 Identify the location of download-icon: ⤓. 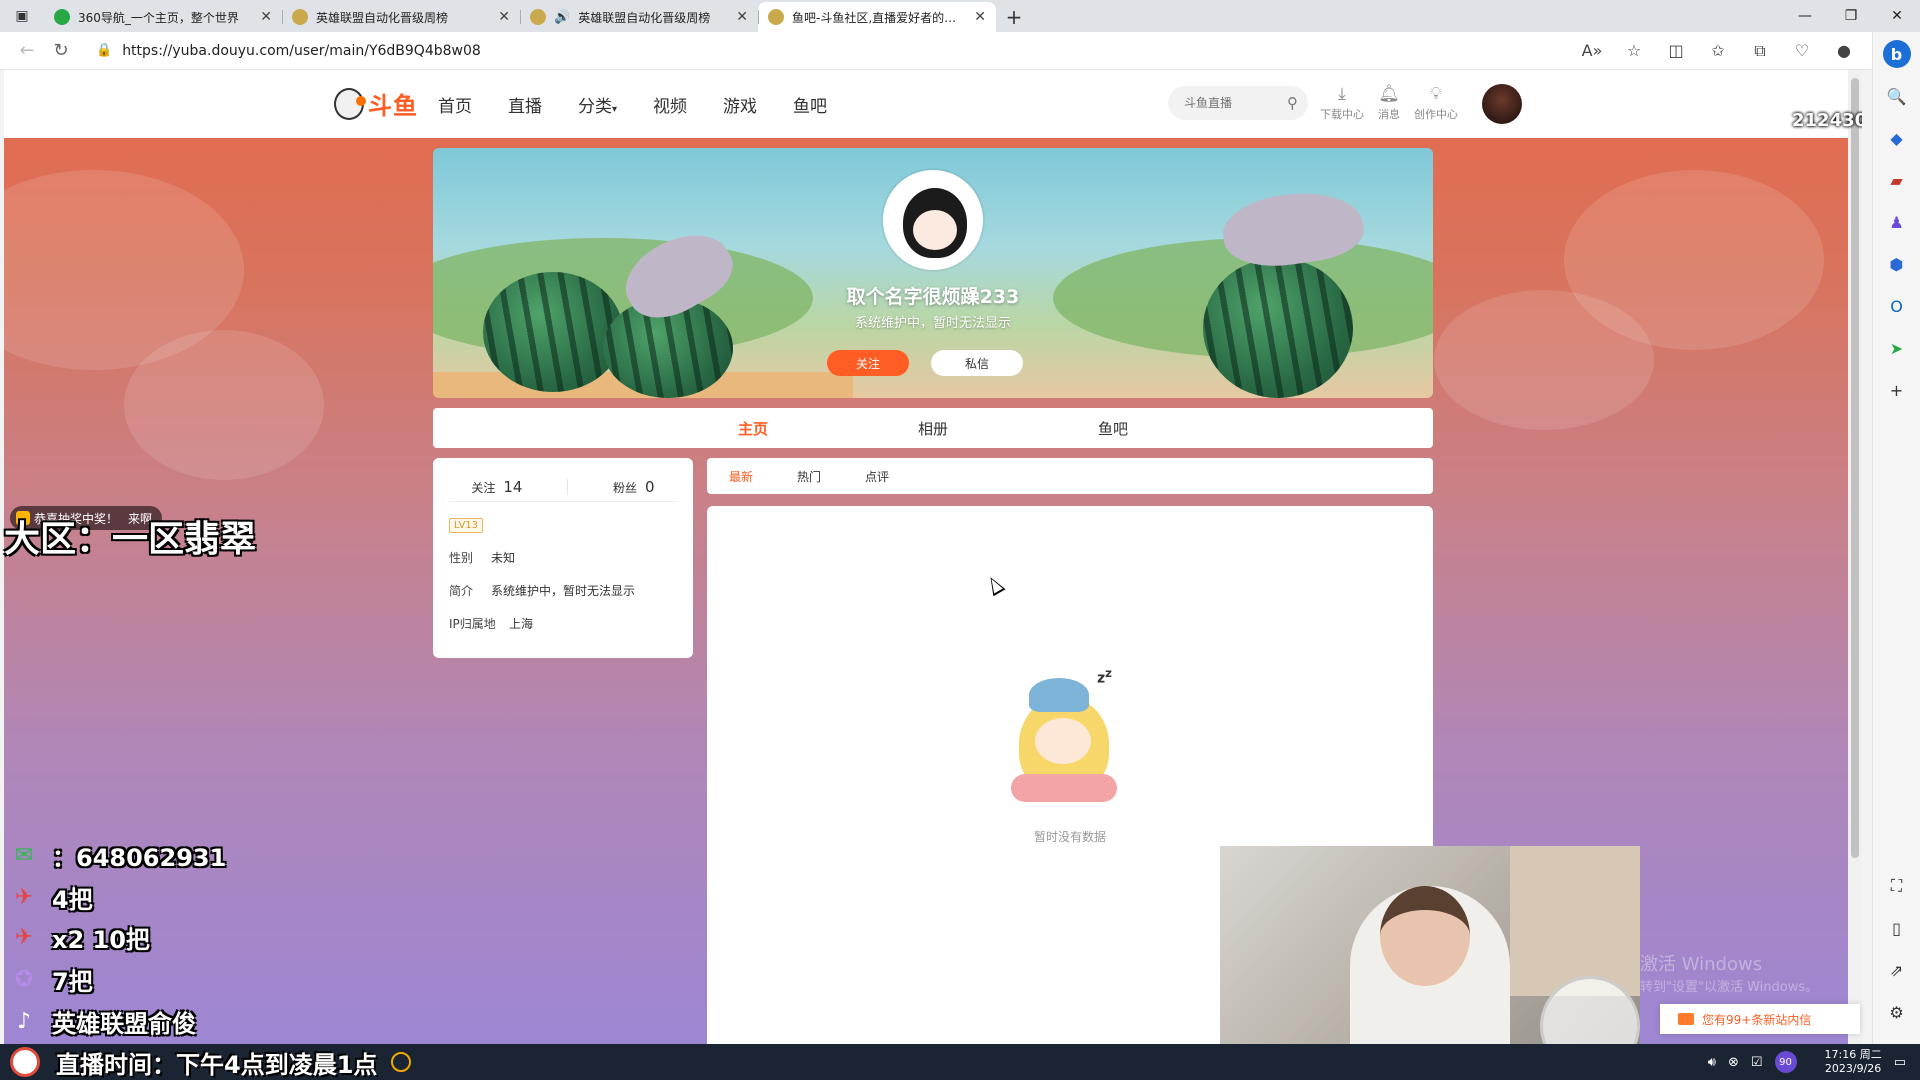
(1342, 94).